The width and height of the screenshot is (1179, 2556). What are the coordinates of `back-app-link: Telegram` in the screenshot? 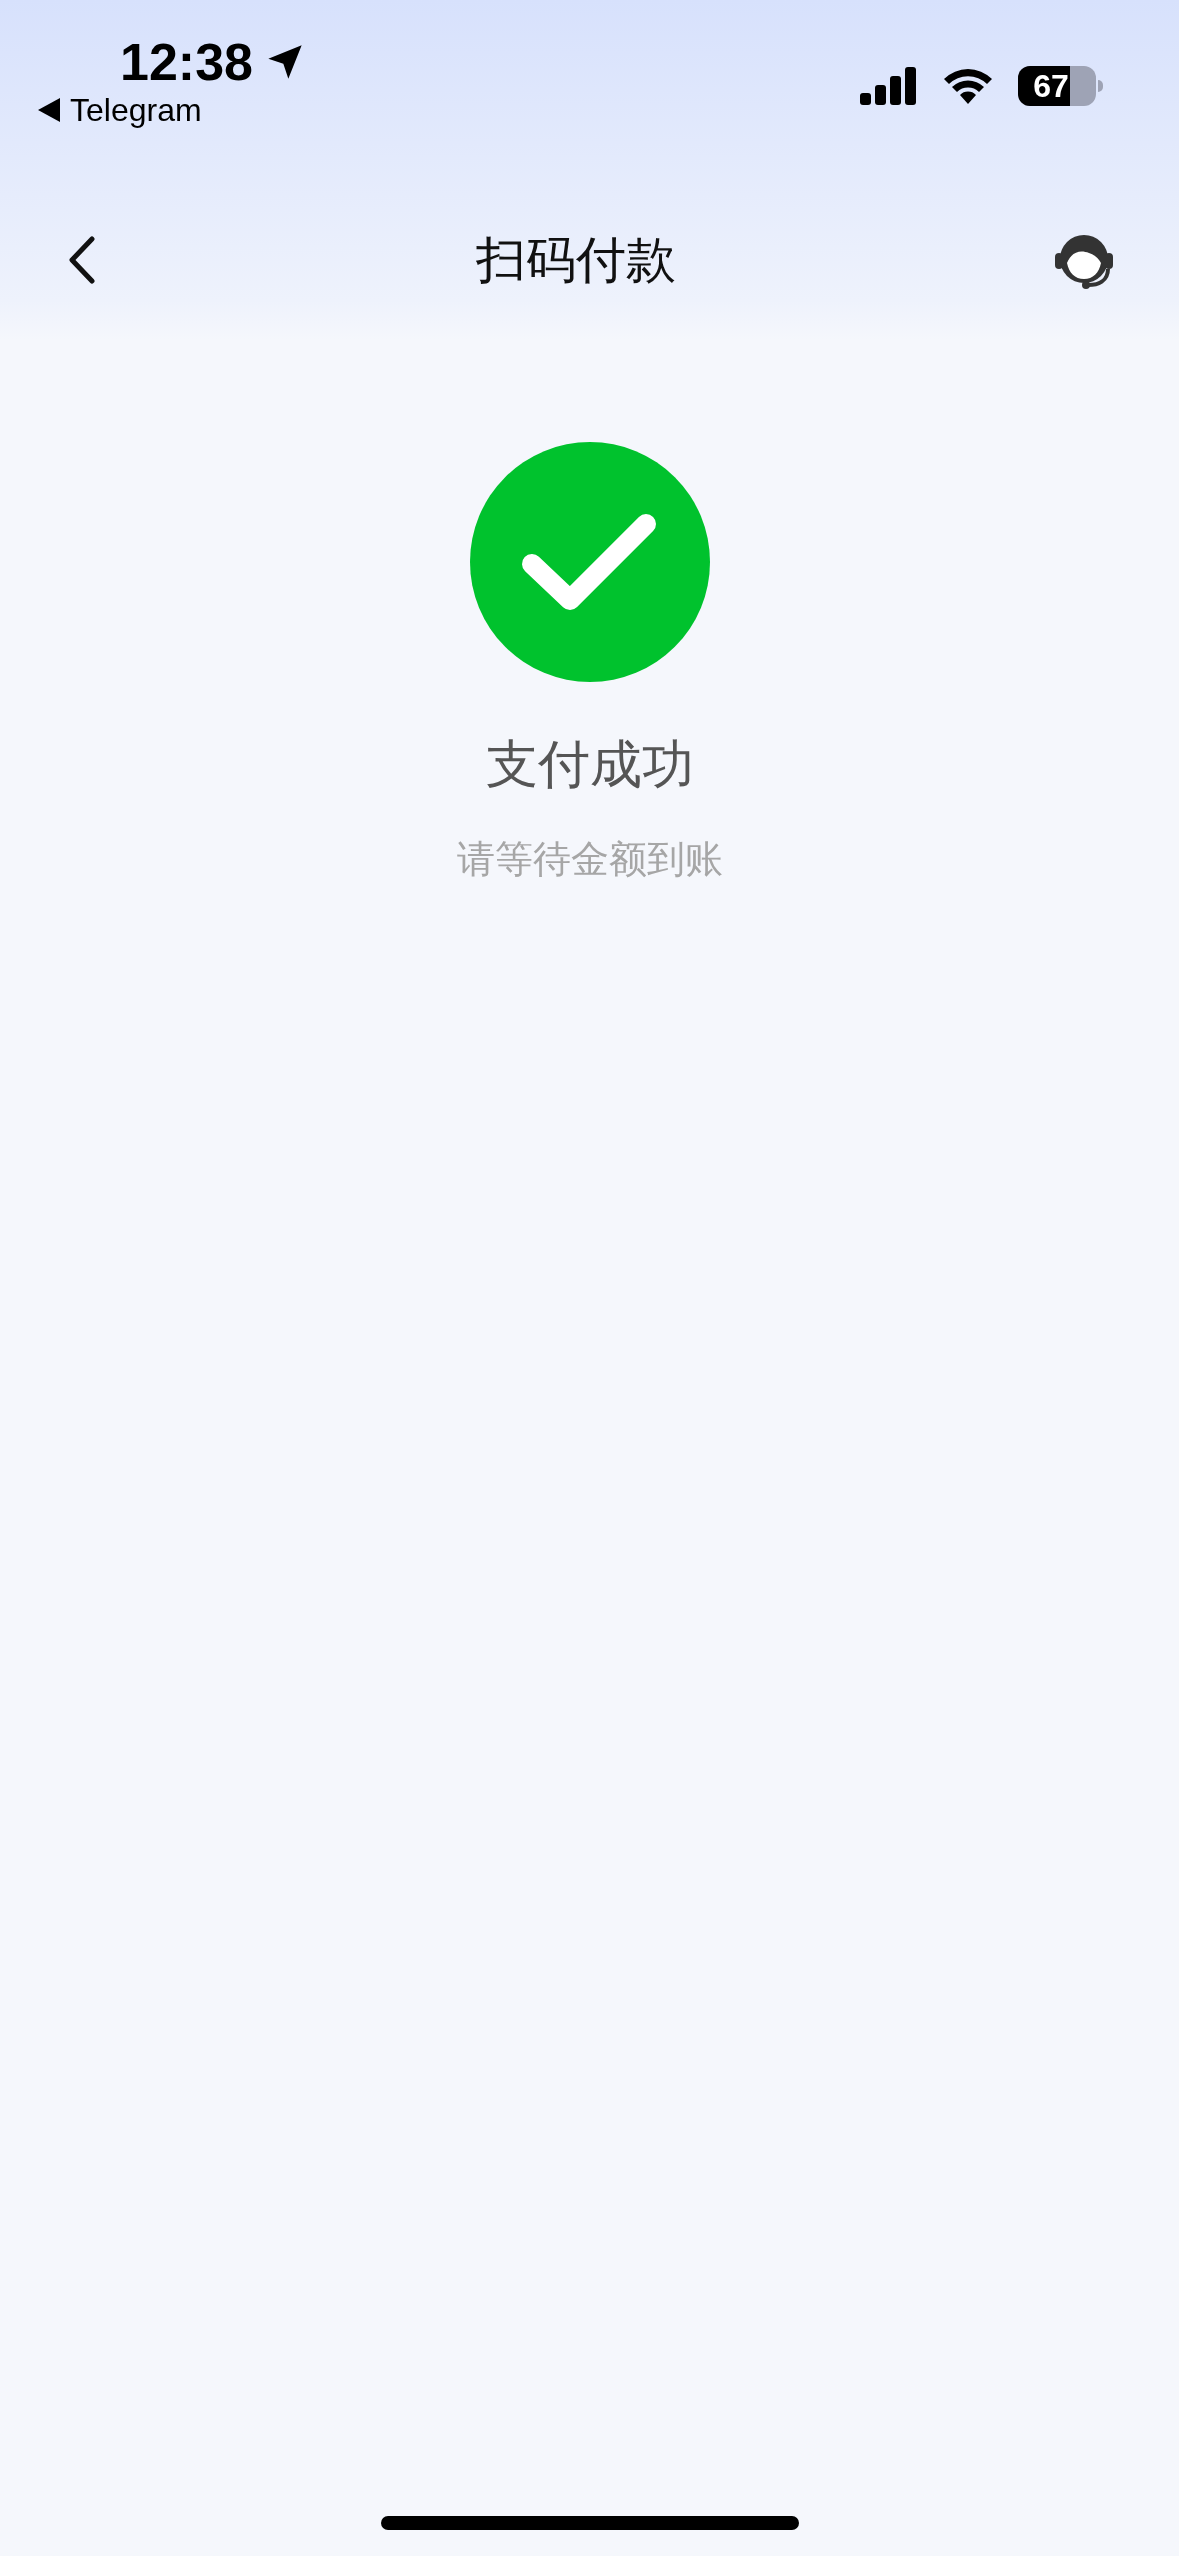 It's located at (136, 110).